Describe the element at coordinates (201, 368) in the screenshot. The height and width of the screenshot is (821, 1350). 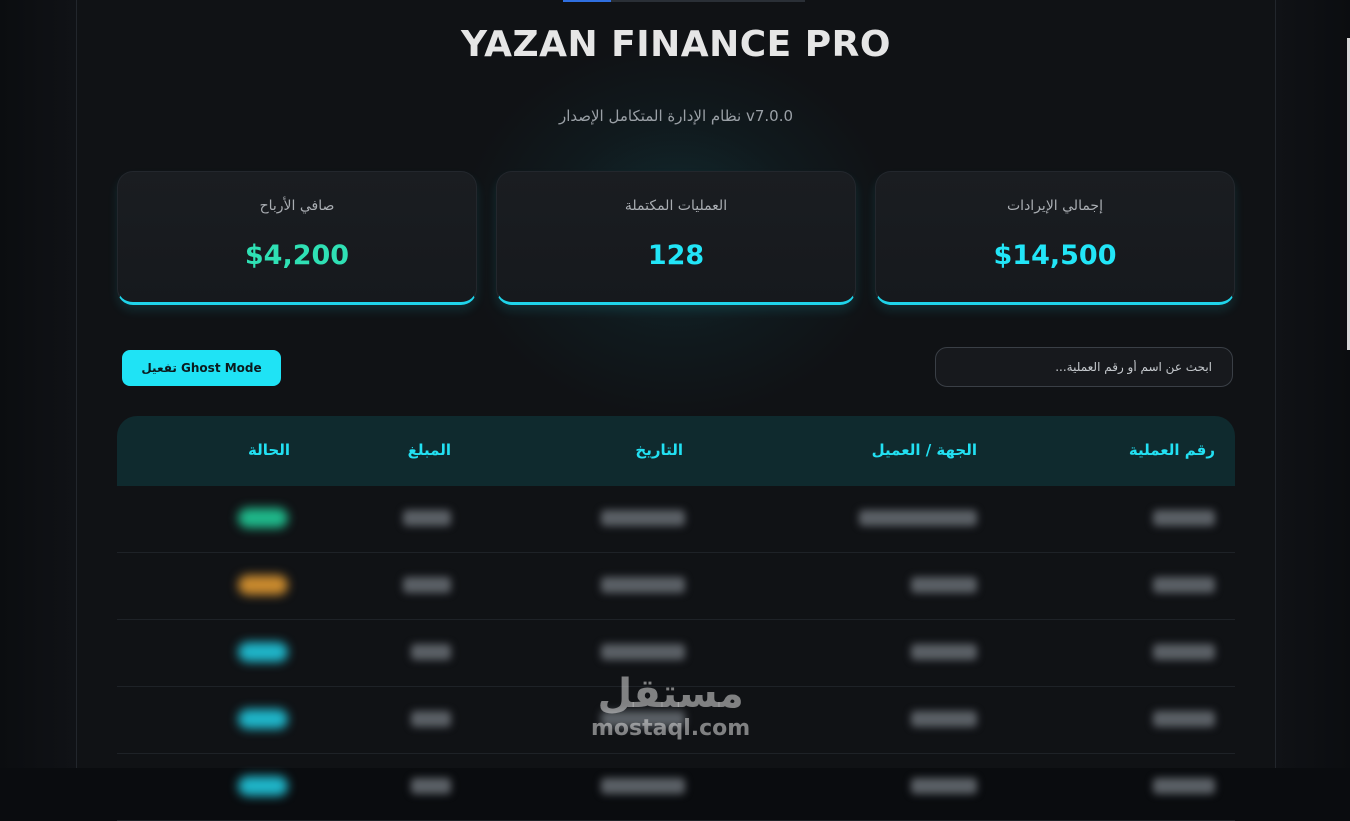
I see `ghost-mode-button: تفعيل Ghost Mode` at that location.